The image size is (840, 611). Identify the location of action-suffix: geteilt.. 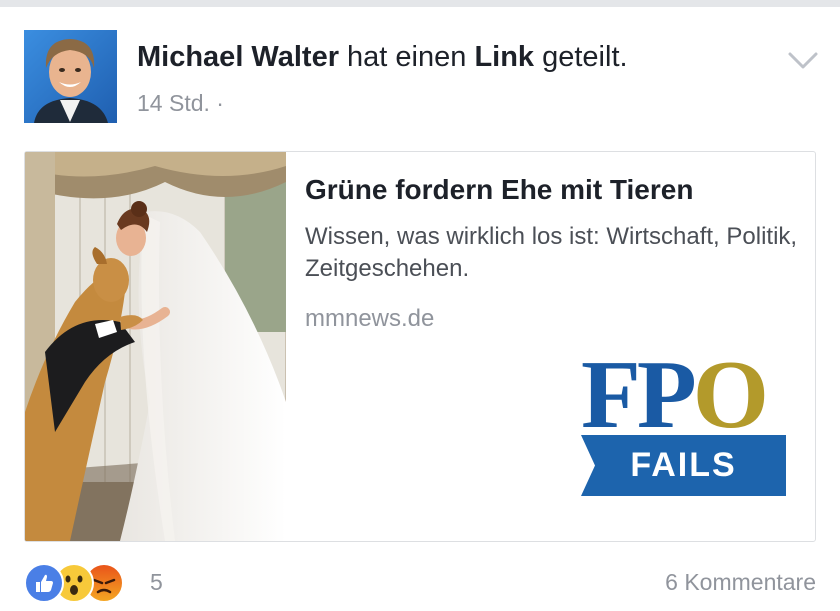
(581, 57).